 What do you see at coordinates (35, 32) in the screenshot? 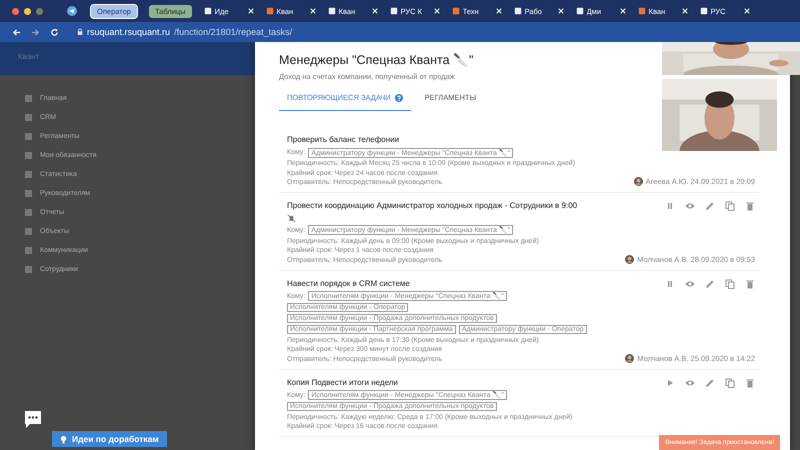
I see `forward-icon` at bounding box center [35, 32].